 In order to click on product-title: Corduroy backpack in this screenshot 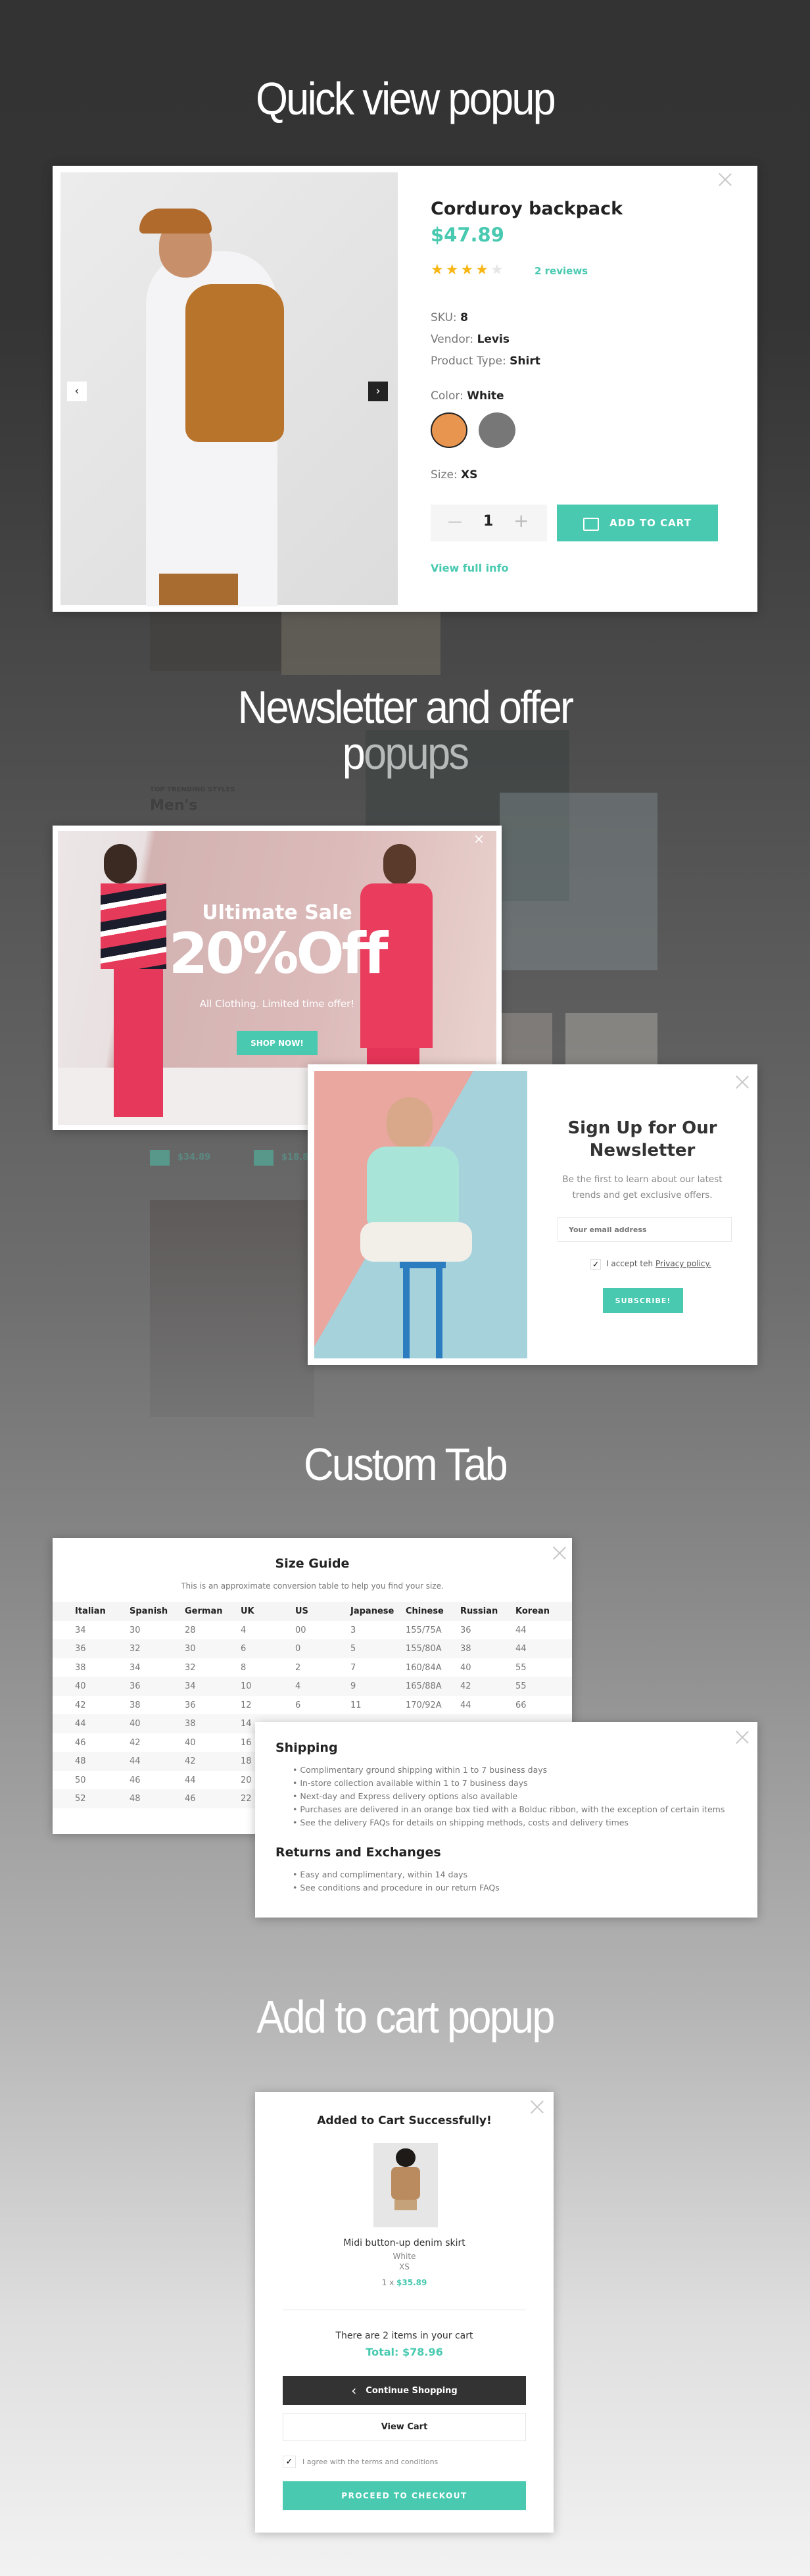, I will do `click(527, 209)`.